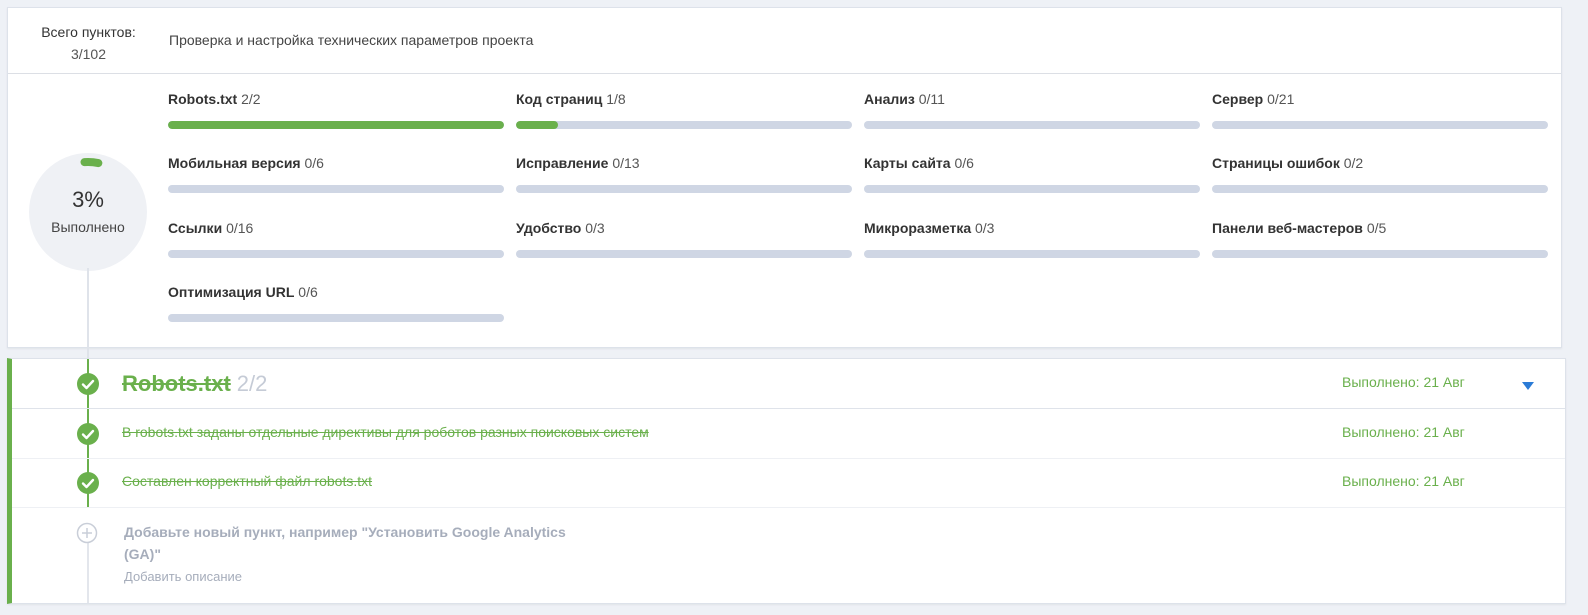  I want to click on category-title: Мобильная версия 0/6, so click(336, 163).